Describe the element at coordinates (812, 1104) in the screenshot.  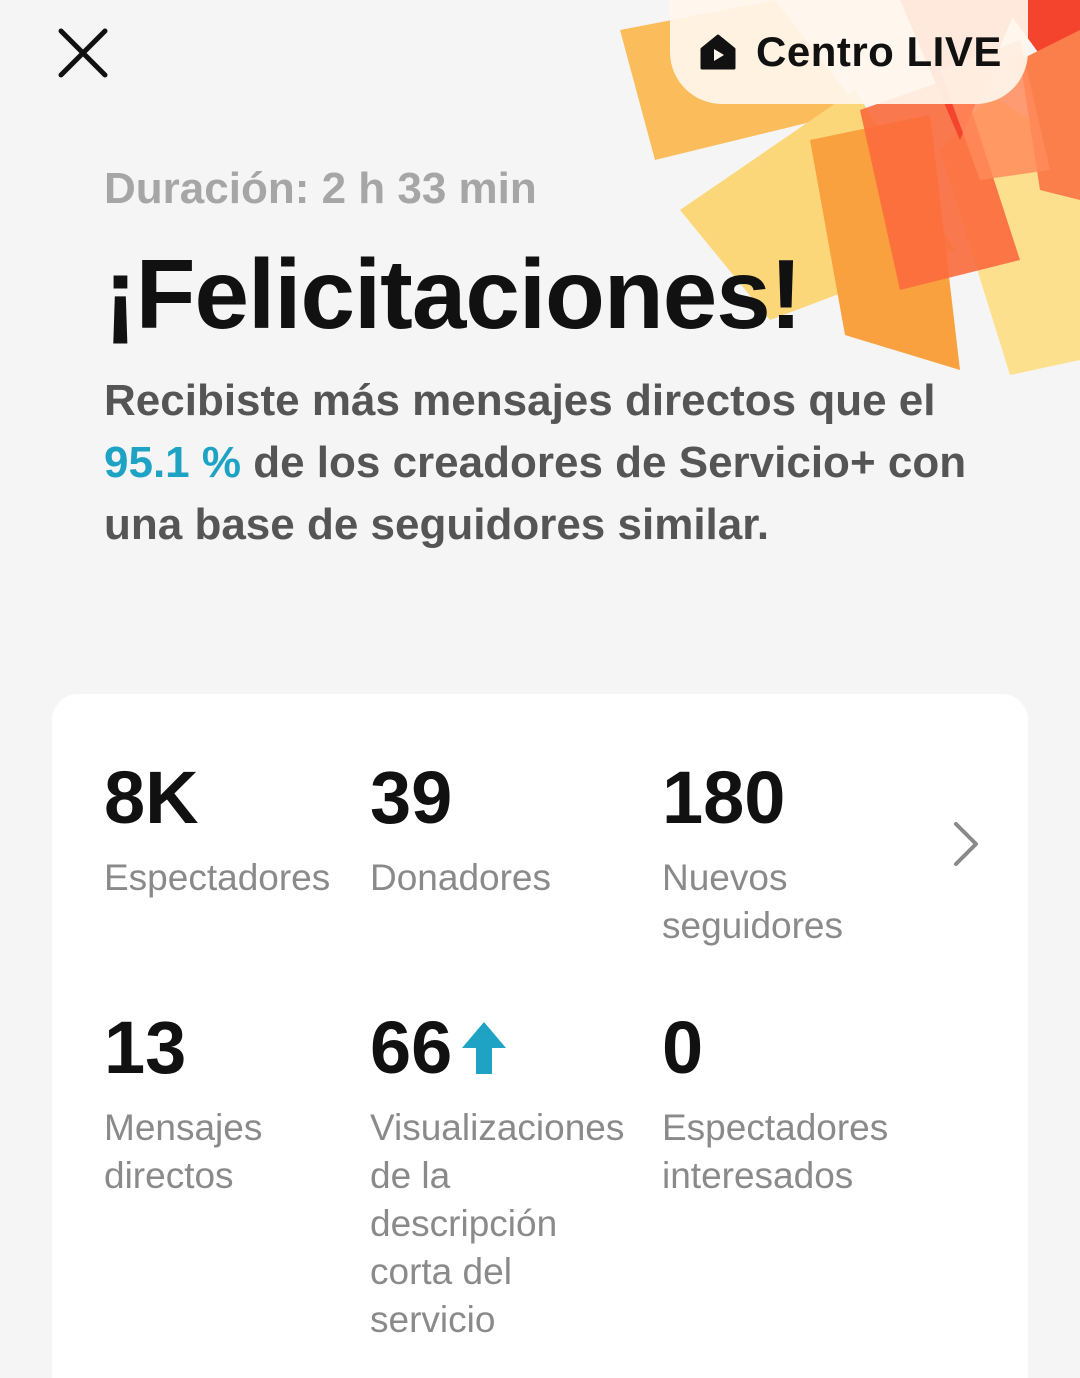
I see `stat-interested-viewers: 0 Espectadores interesados` at that location.